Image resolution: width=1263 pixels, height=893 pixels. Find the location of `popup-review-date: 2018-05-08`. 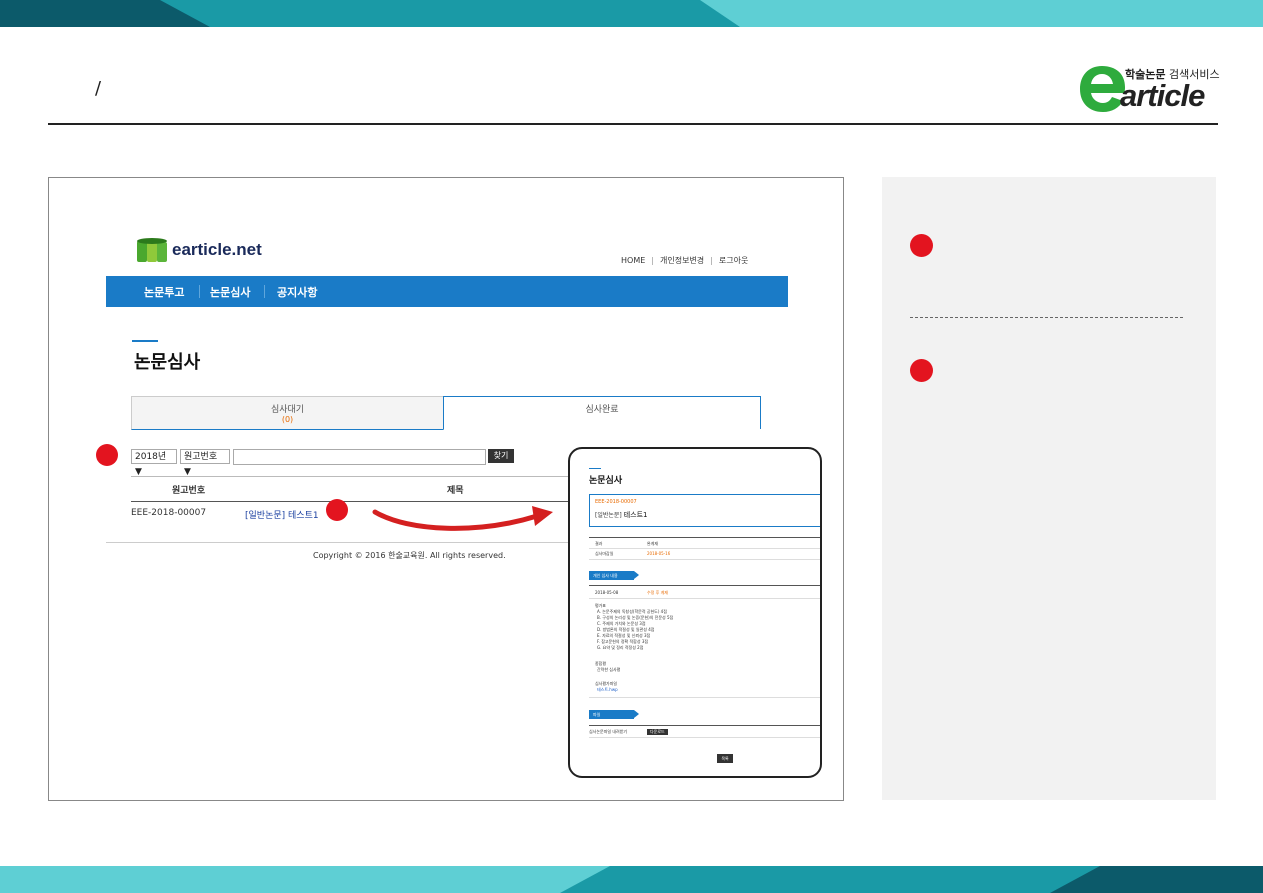

popup-review-date: 2018-05-08 is located at coordinates (607, 592).